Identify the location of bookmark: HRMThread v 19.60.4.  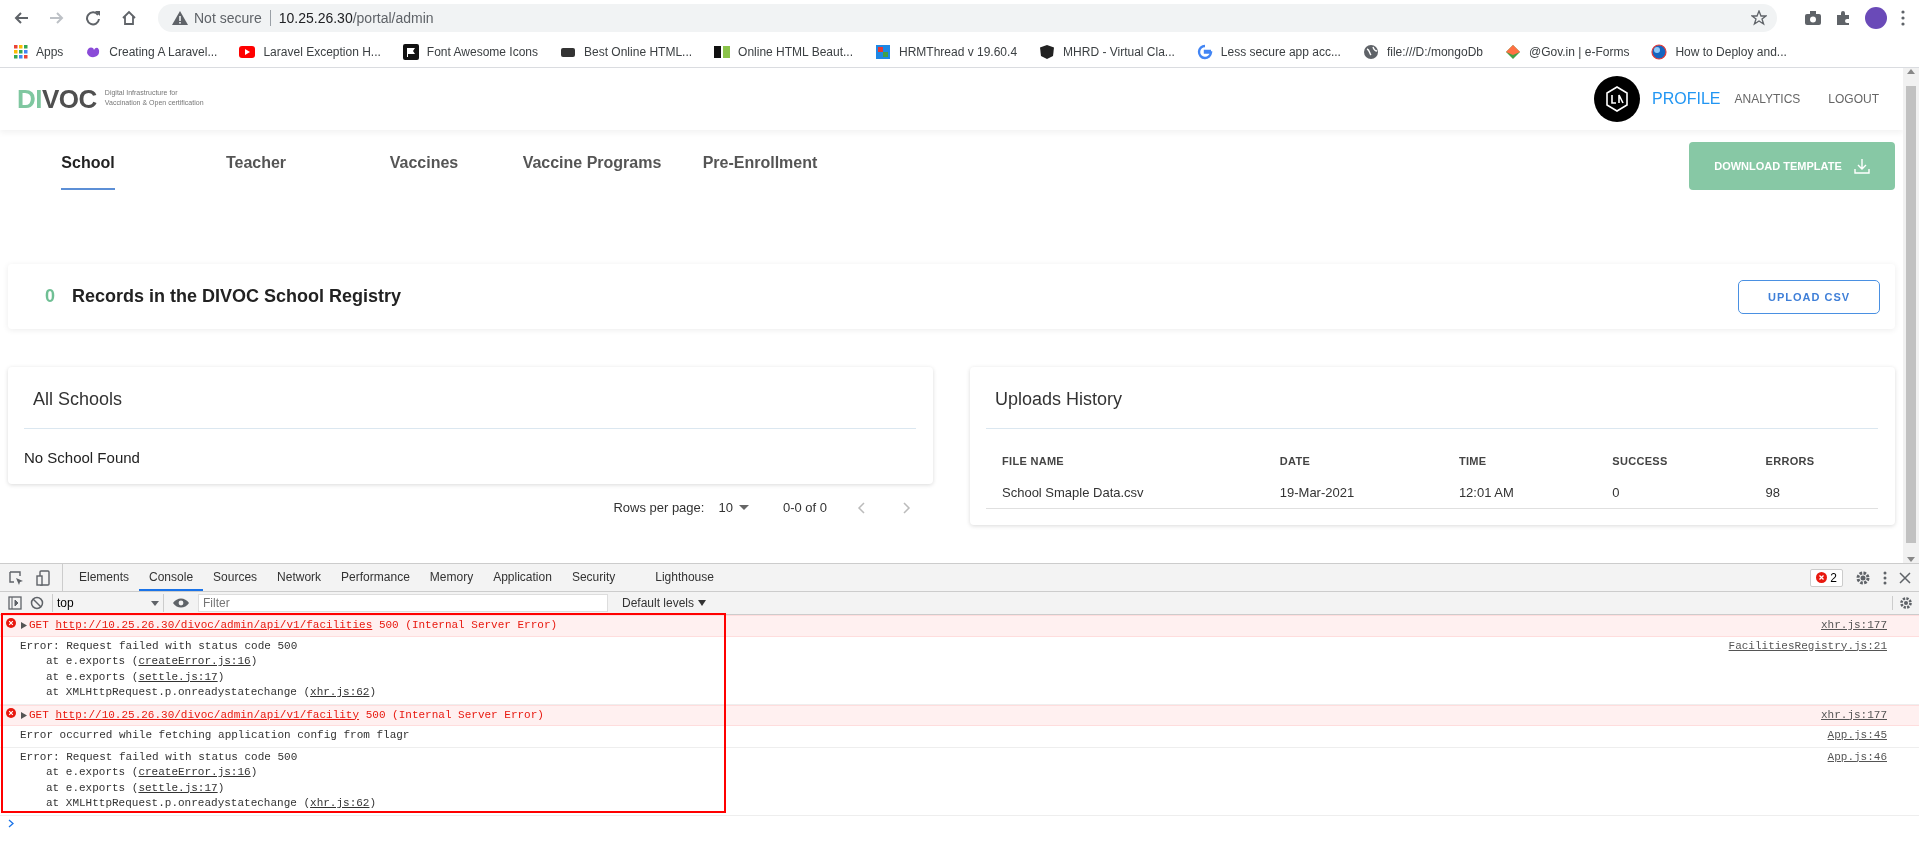
(946, 51).